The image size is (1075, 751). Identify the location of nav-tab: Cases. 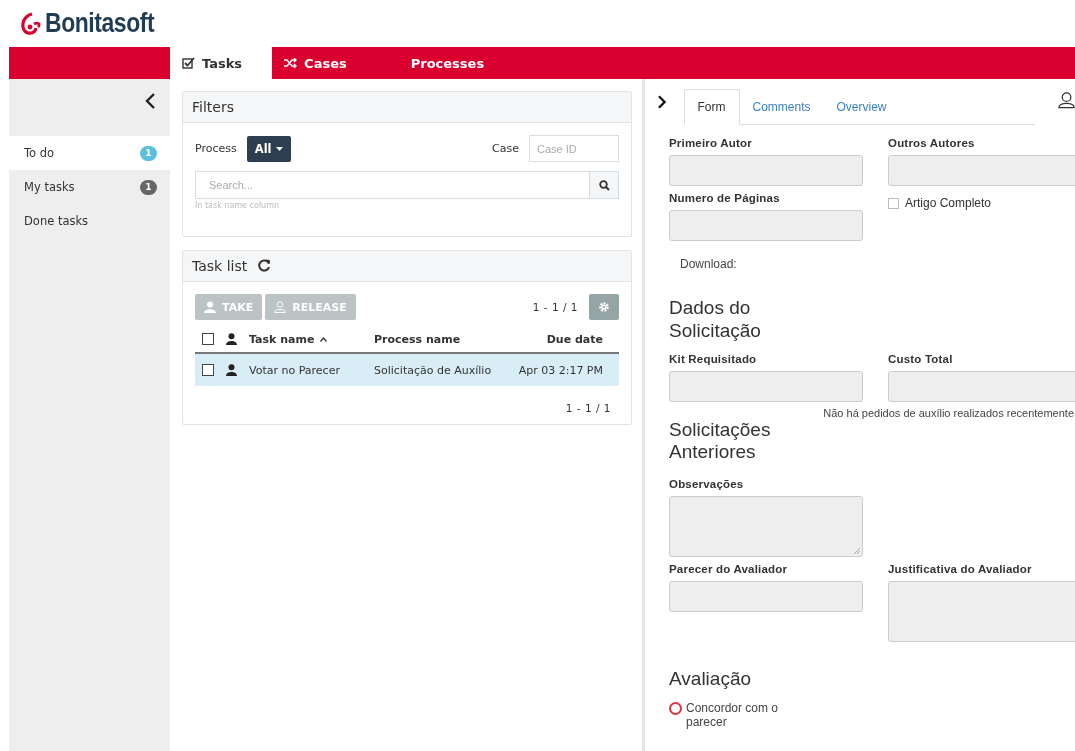
(324, 63).